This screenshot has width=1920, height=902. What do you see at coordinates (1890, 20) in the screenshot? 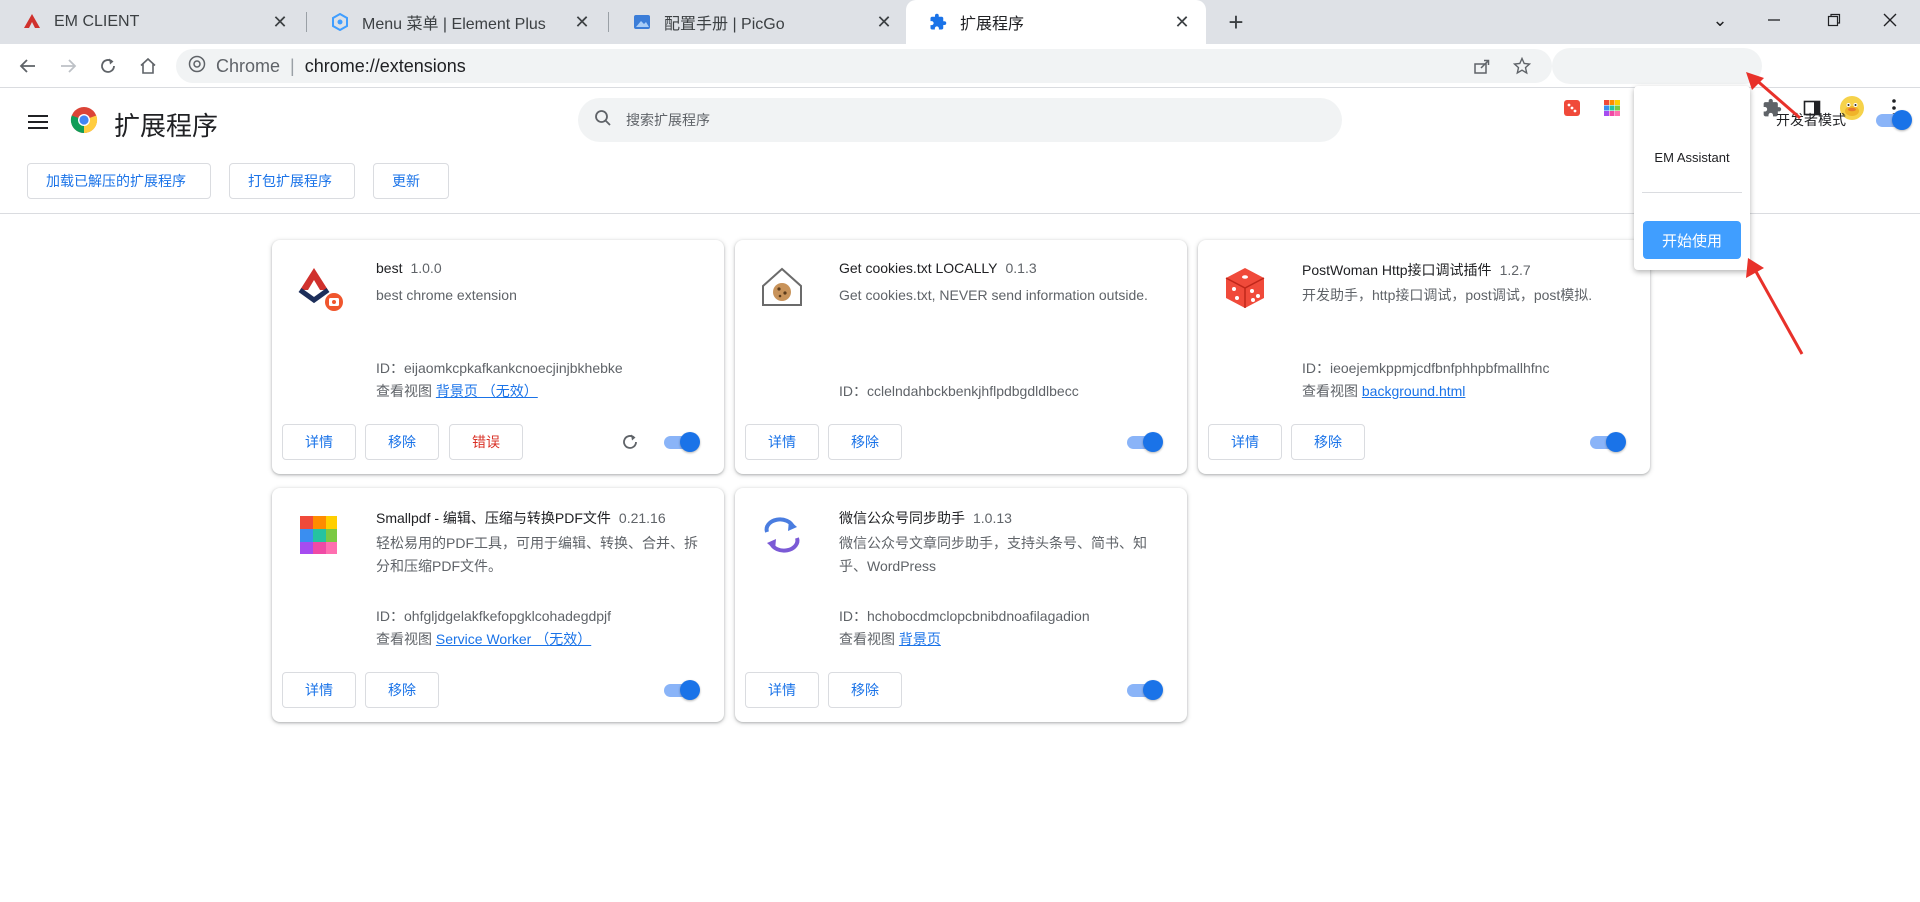
I see `close-window-icon` at bounding box center [1890, 20].